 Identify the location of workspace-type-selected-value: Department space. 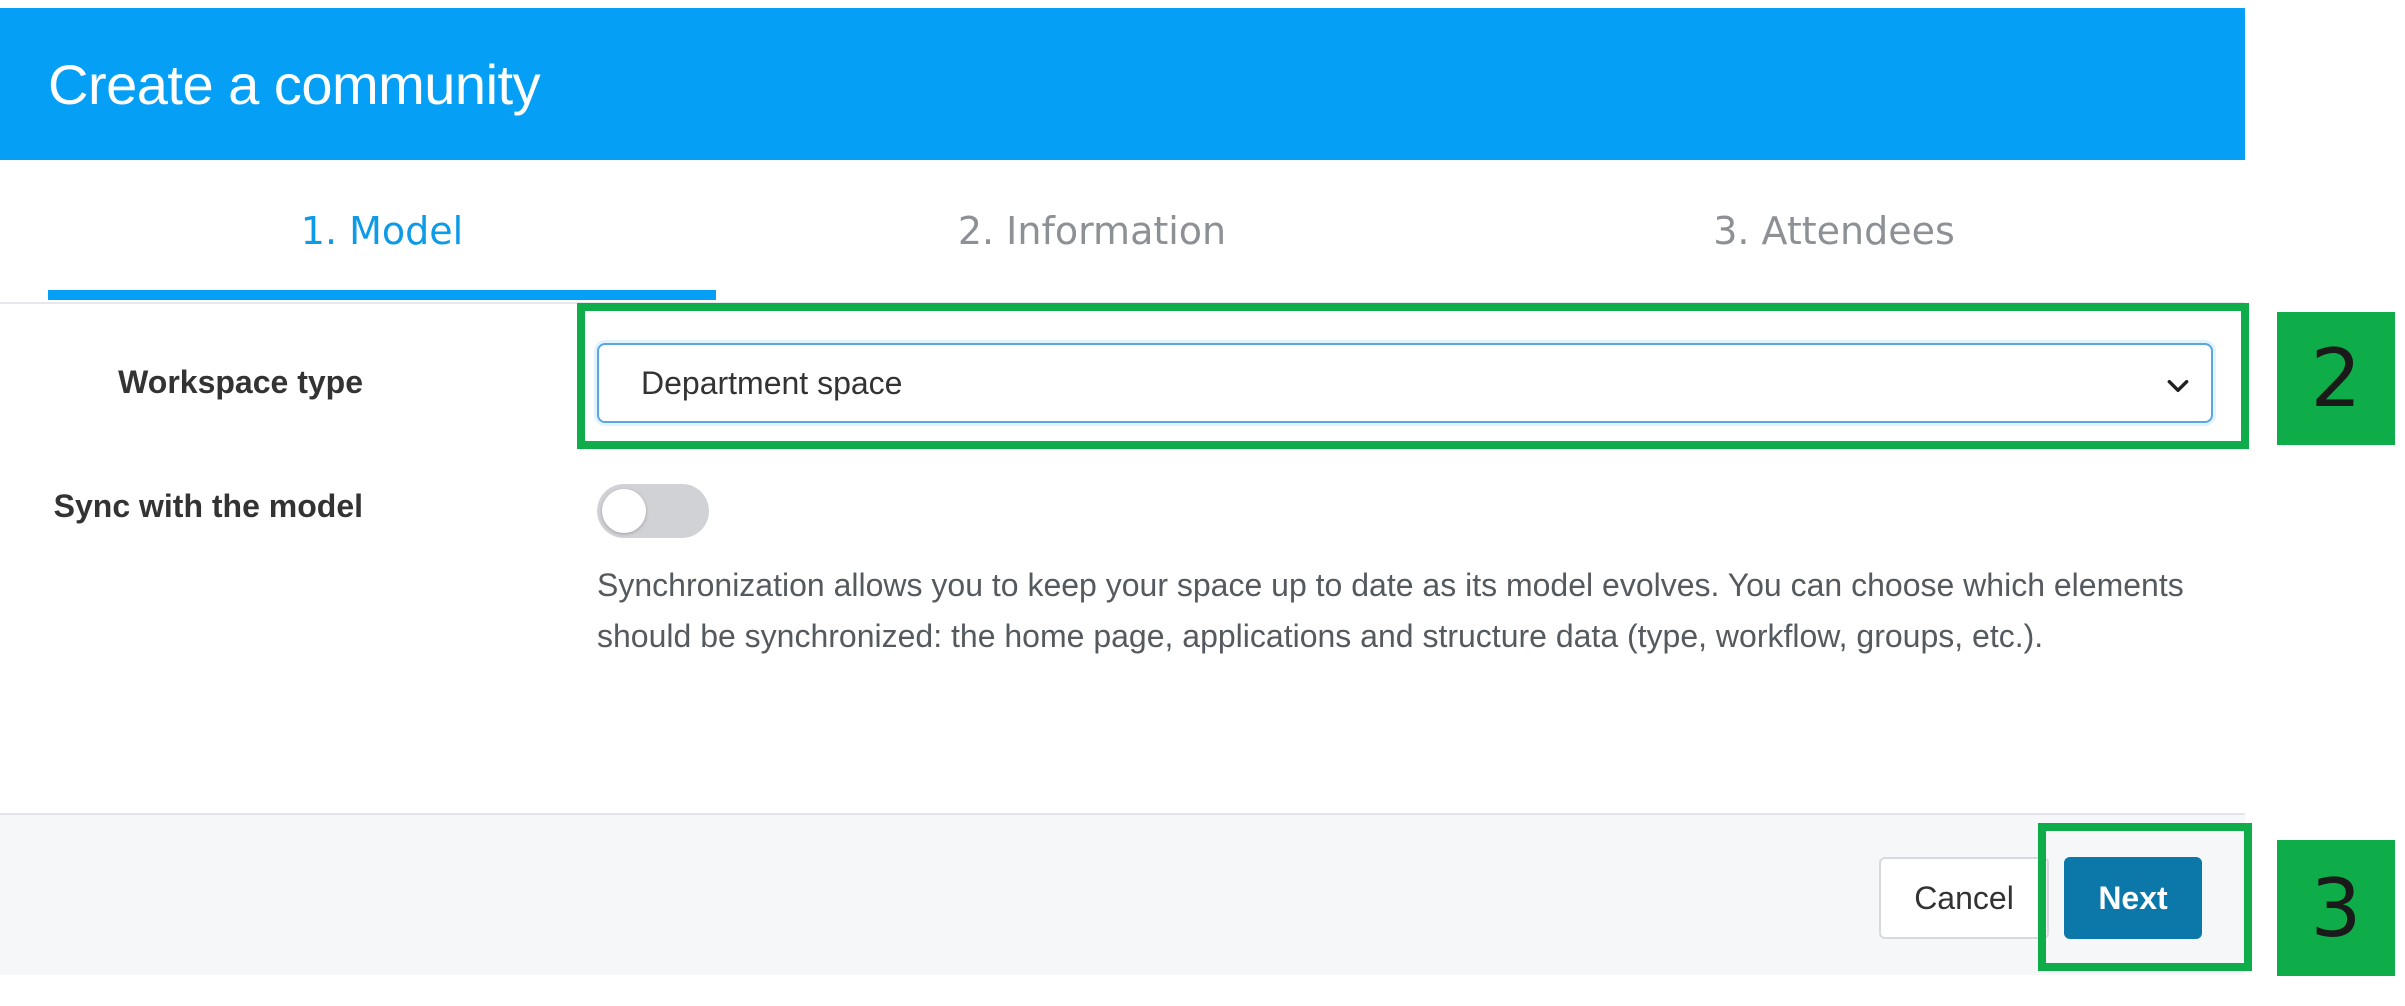
(772, 383).